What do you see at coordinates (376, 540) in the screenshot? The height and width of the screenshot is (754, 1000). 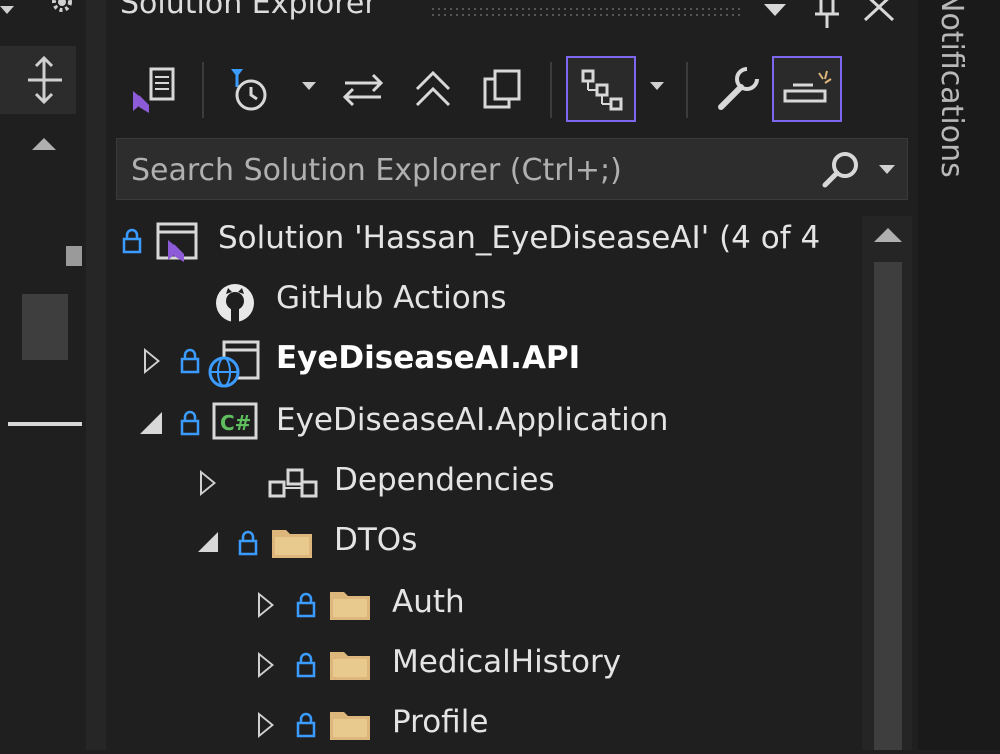 I see `tree-item-label: DTOs` at bounding box center [376, 540].